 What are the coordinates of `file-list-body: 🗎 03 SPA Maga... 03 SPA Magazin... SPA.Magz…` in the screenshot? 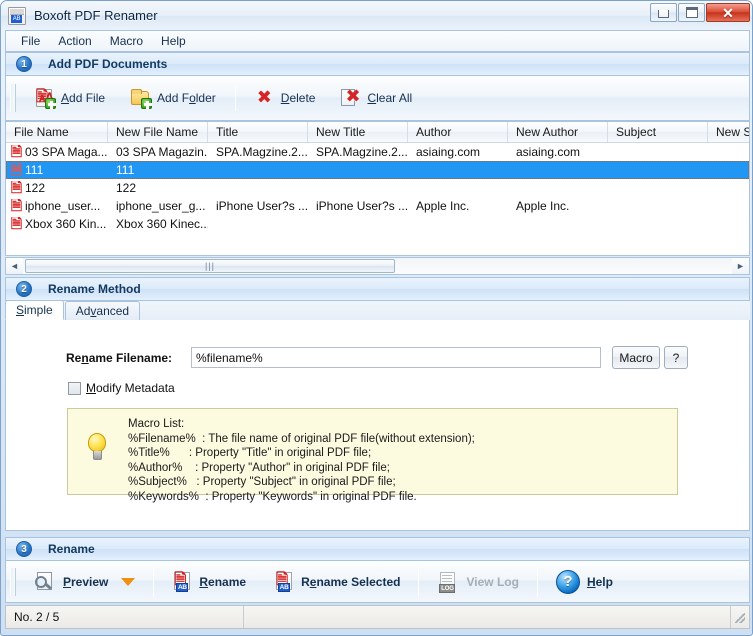 It's located at (377, 188).